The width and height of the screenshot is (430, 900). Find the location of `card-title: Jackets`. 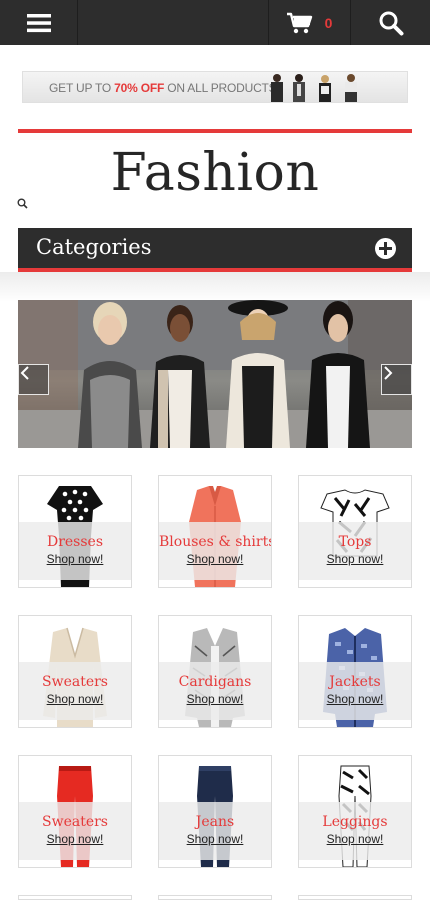

card-title: Jackets is located at coordinates (355, 682).